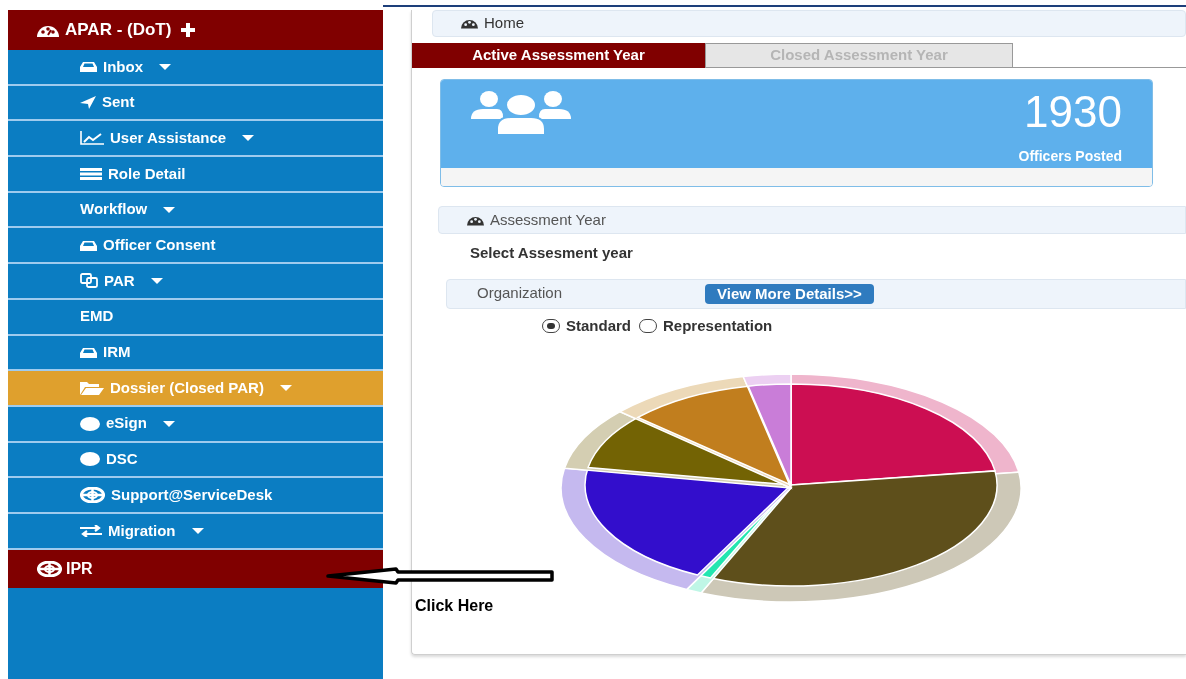 The image size is (1186, 679). I want to click on exchange-icon, so click(91, 530).